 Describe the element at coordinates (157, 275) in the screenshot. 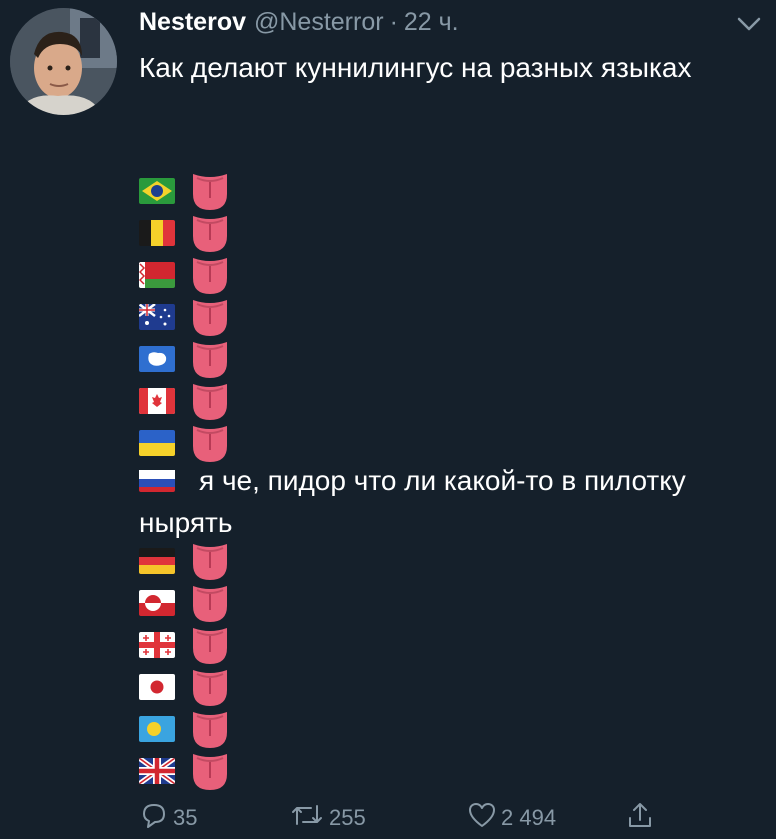

I see `belarus-flag-icon` at that location.